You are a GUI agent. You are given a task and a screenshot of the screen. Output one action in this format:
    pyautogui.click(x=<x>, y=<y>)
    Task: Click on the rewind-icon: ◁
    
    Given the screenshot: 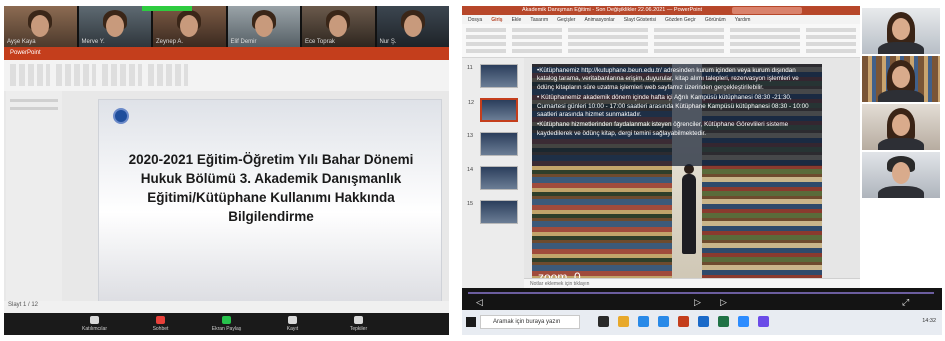 What is the action you would take?
    pyautogui.click(x=479, y=302)
    